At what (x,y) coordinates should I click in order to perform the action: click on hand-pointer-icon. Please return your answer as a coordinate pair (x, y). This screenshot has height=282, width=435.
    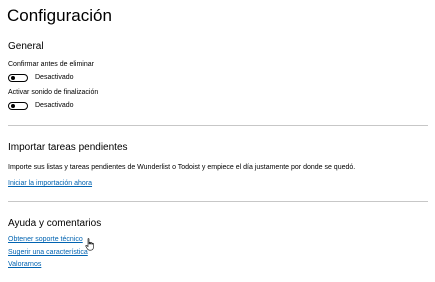
    Looking at the image, I should click on (89, 244).